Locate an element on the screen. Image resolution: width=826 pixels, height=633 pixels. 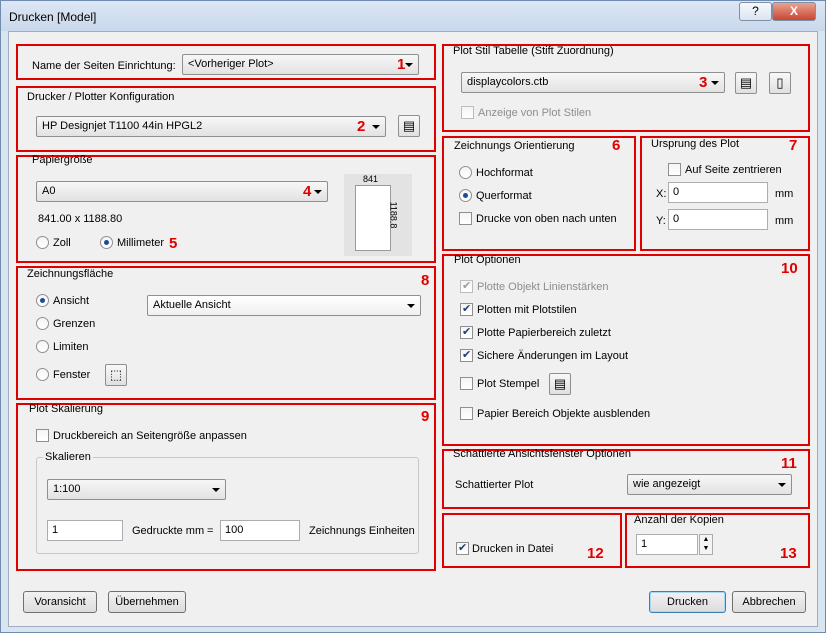
offset-y-label: Y: is located at coordinates (661, 221).